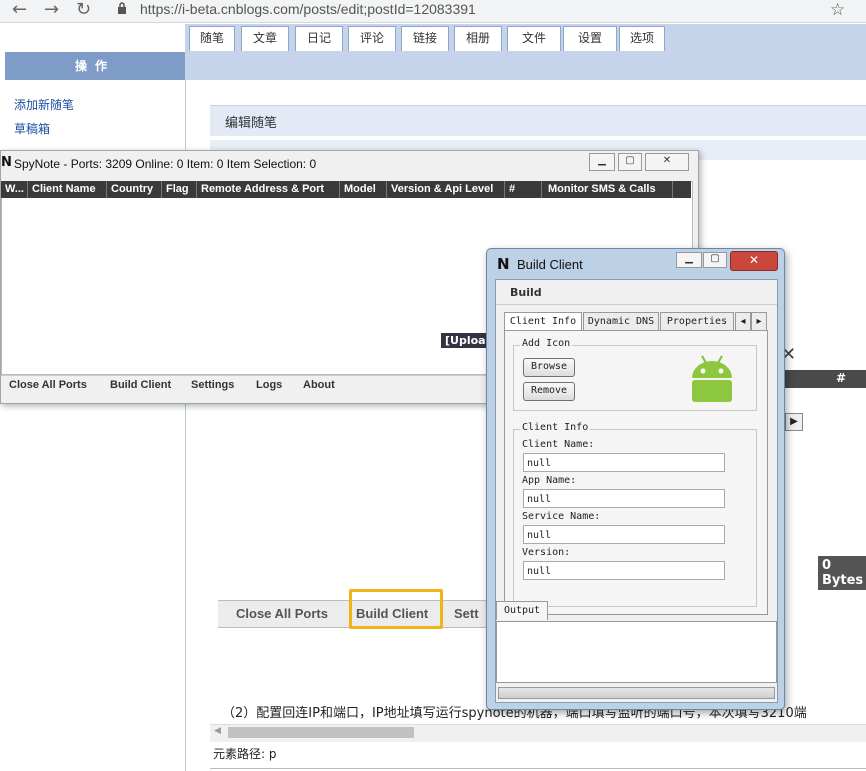  I want to click on group-label: Client Info, so click(555, 427).